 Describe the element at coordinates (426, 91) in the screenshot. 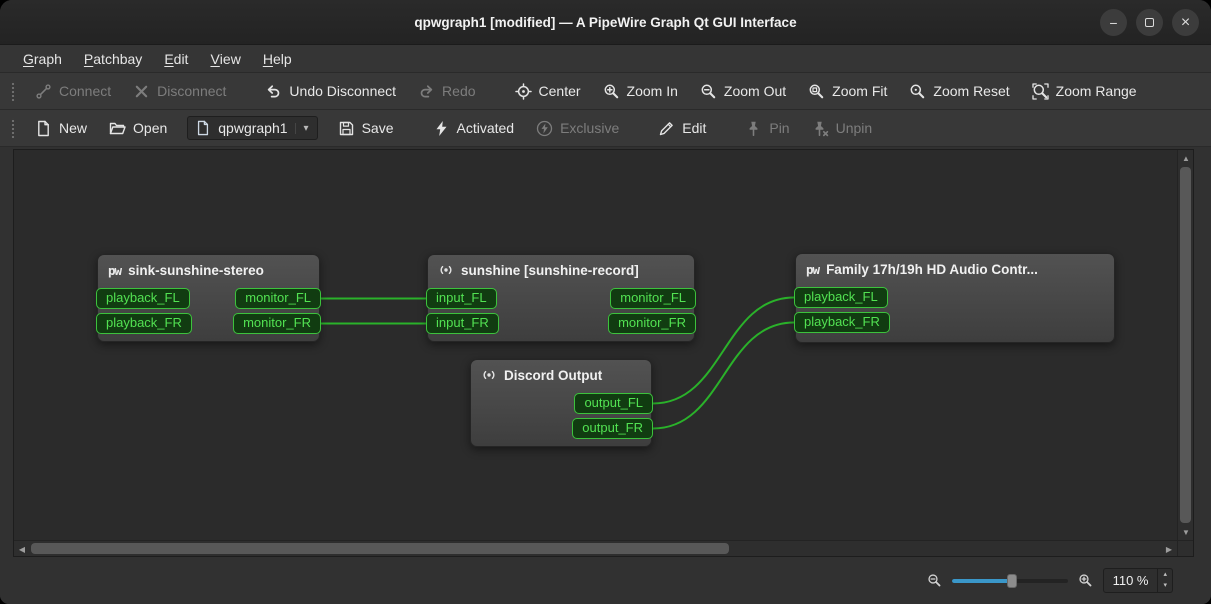

I see `redo-icon` at that location.